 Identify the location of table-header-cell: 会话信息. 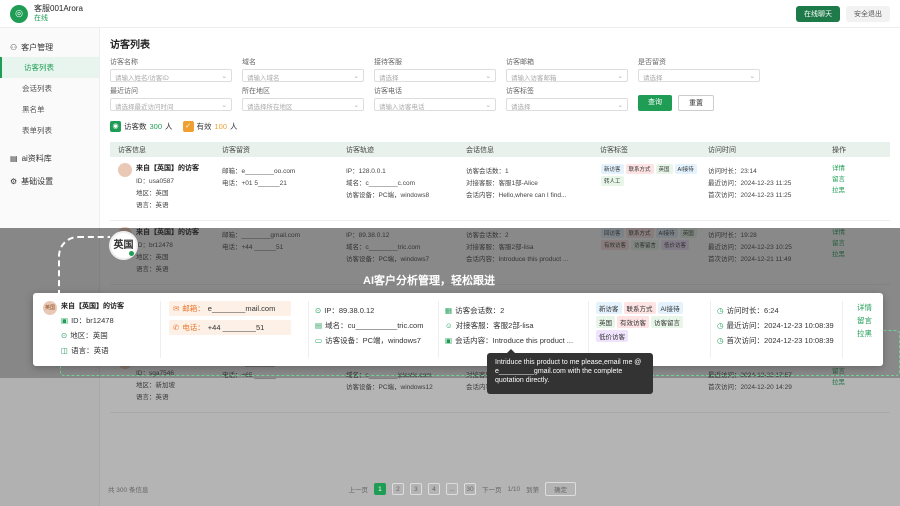
(480, 150).